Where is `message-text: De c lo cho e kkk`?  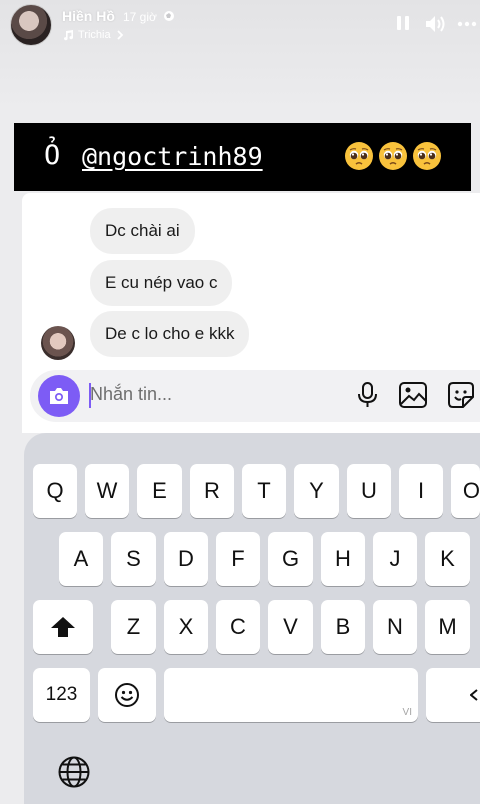
message-text: De c lo cho e kkk is located at coordinates (170, 333).